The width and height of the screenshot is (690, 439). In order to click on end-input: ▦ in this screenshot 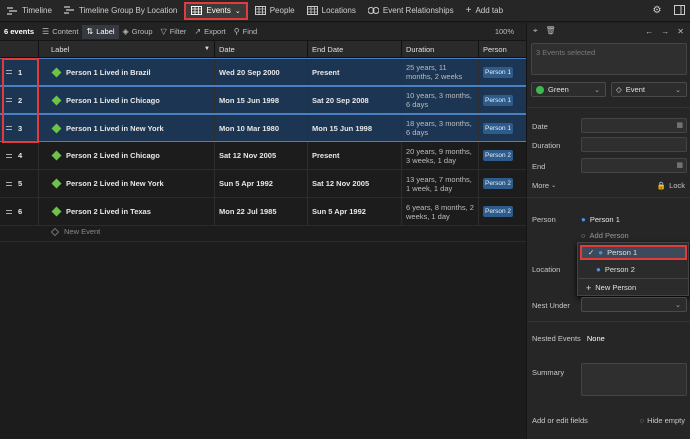, I will do `click(634, 165)`.